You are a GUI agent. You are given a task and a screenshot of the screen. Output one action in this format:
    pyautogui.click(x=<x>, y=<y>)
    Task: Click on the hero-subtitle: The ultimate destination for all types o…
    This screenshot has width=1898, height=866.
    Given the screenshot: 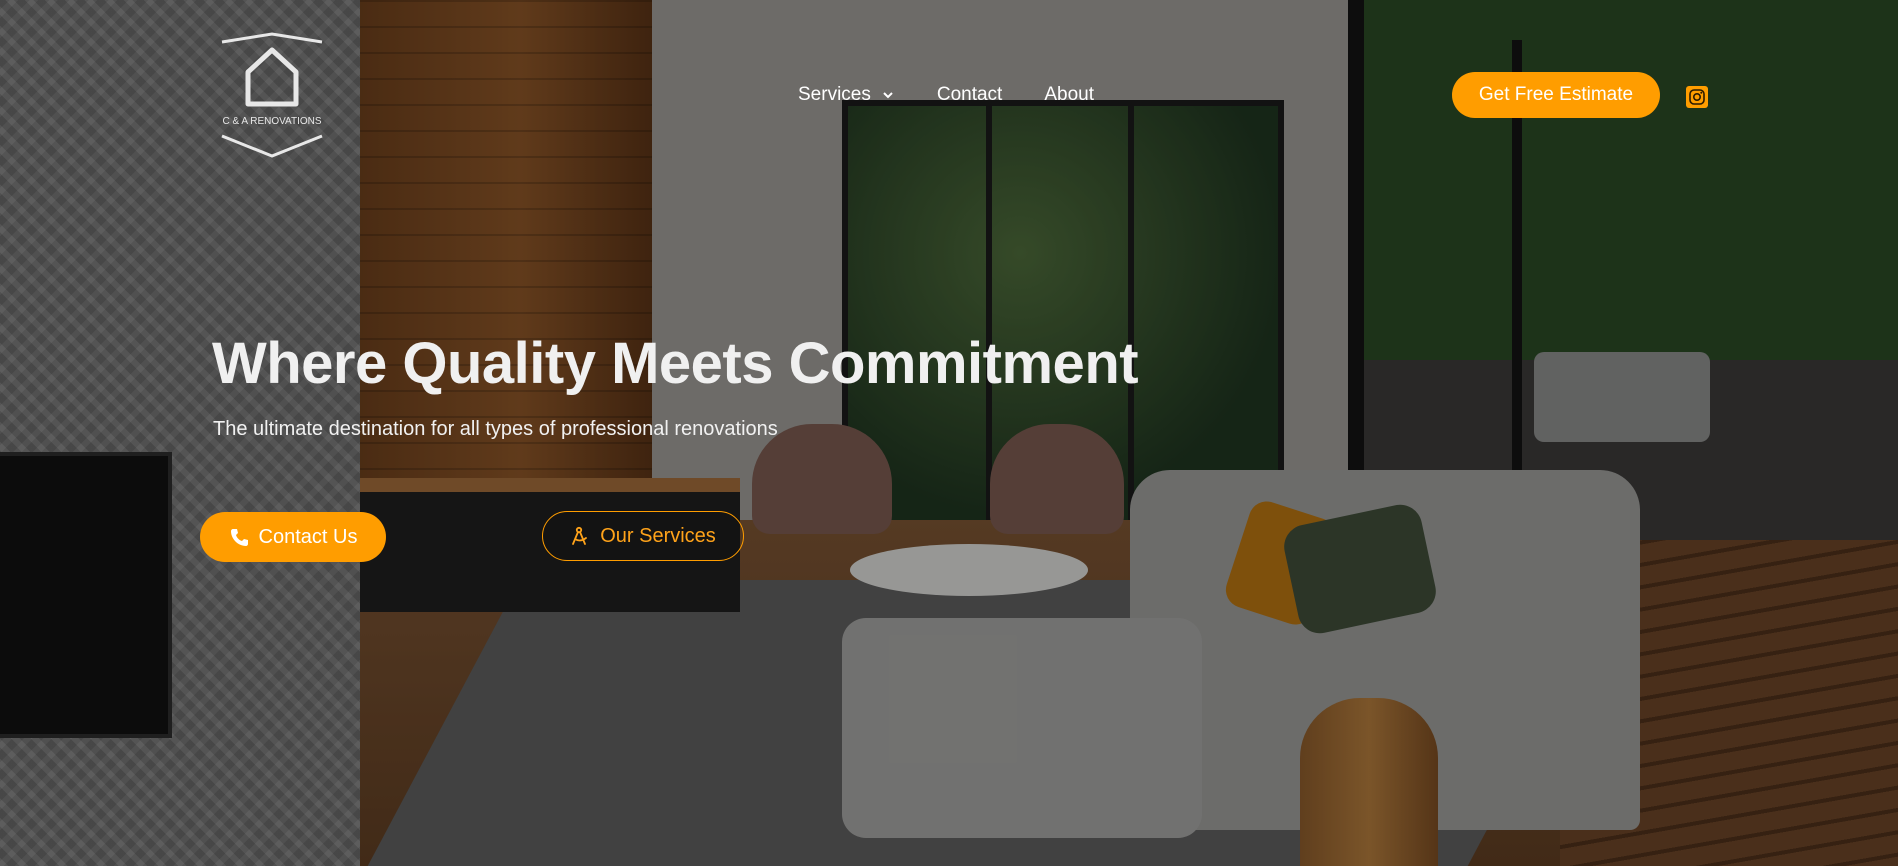 What is the action you would take?
    pyautogui.click(x=495, y=429)
    